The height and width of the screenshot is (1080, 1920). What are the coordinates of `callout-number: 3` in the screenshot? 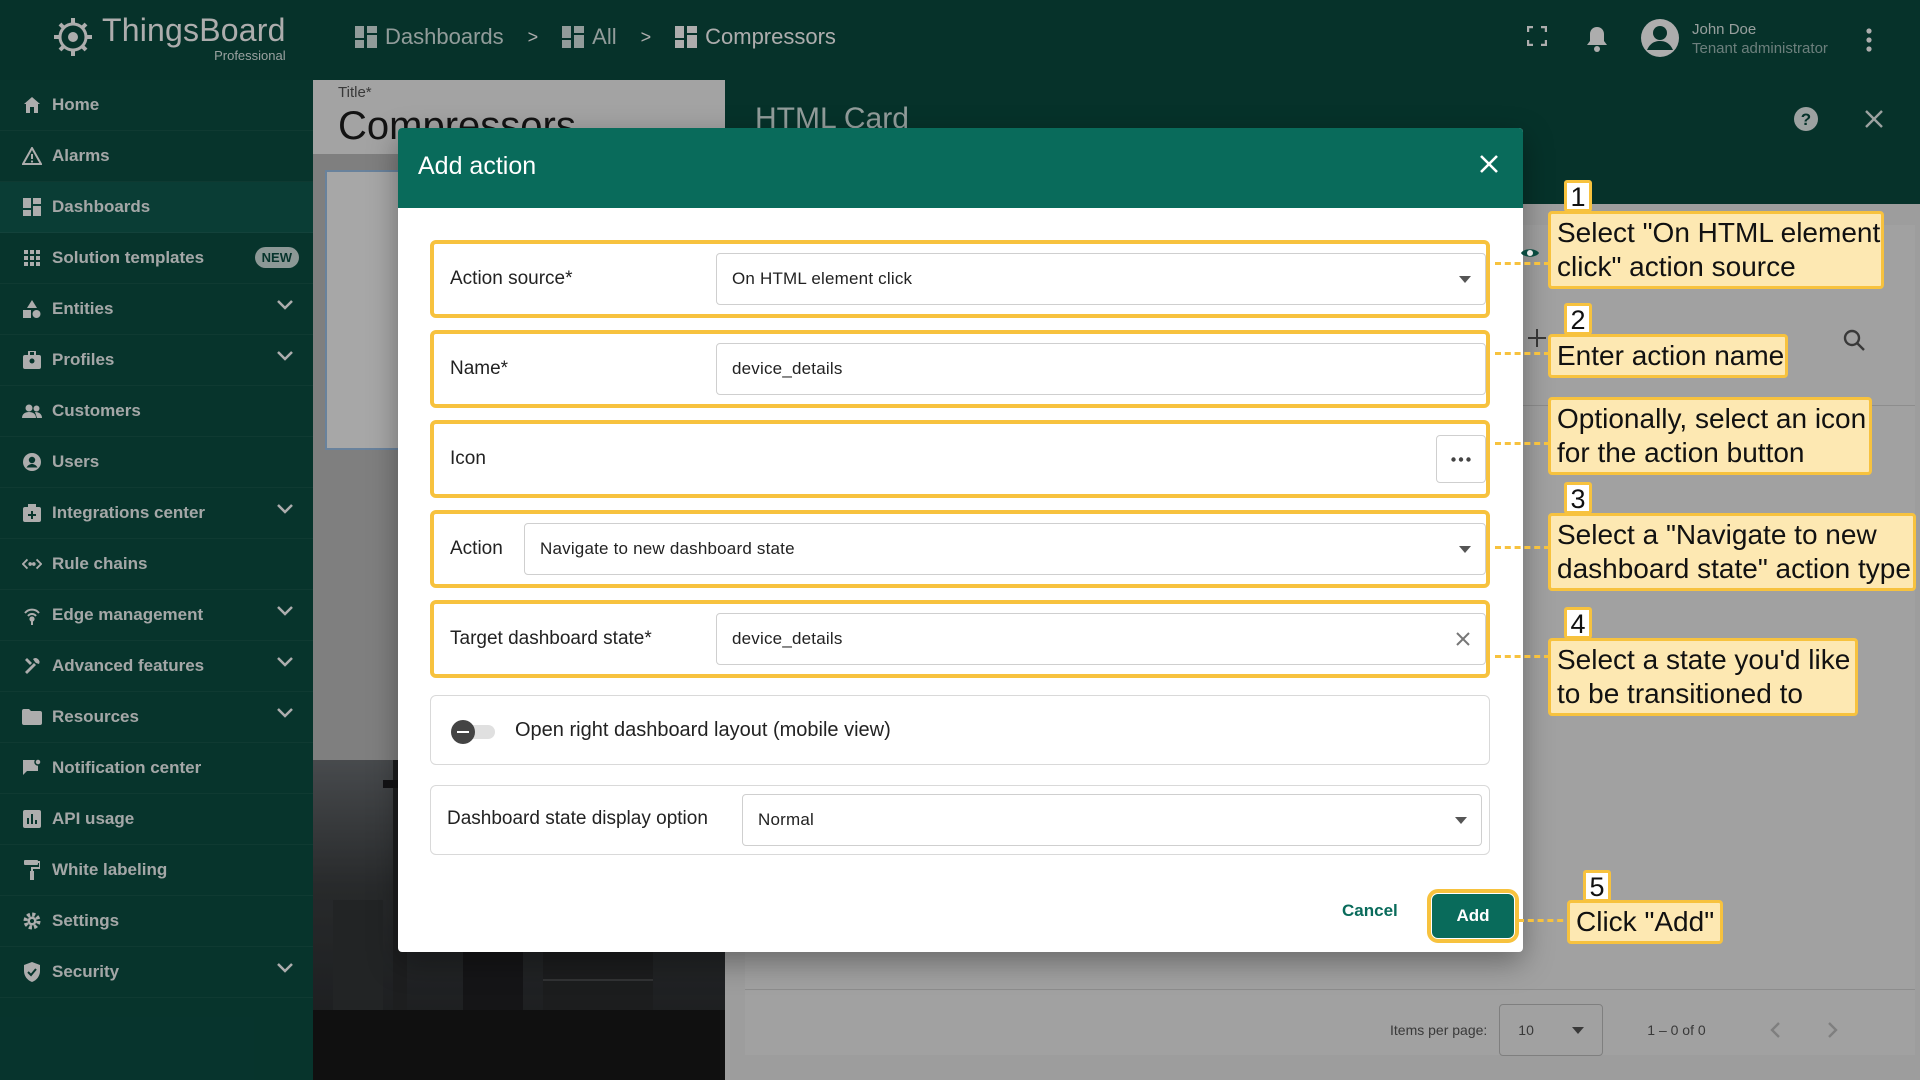 It's located at (1578, 498).